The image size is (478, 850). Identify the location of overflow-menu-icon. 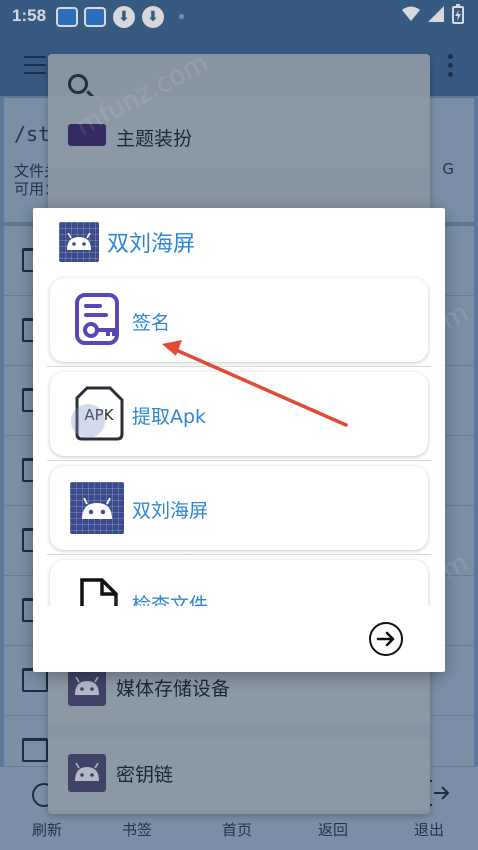
(451, 67).